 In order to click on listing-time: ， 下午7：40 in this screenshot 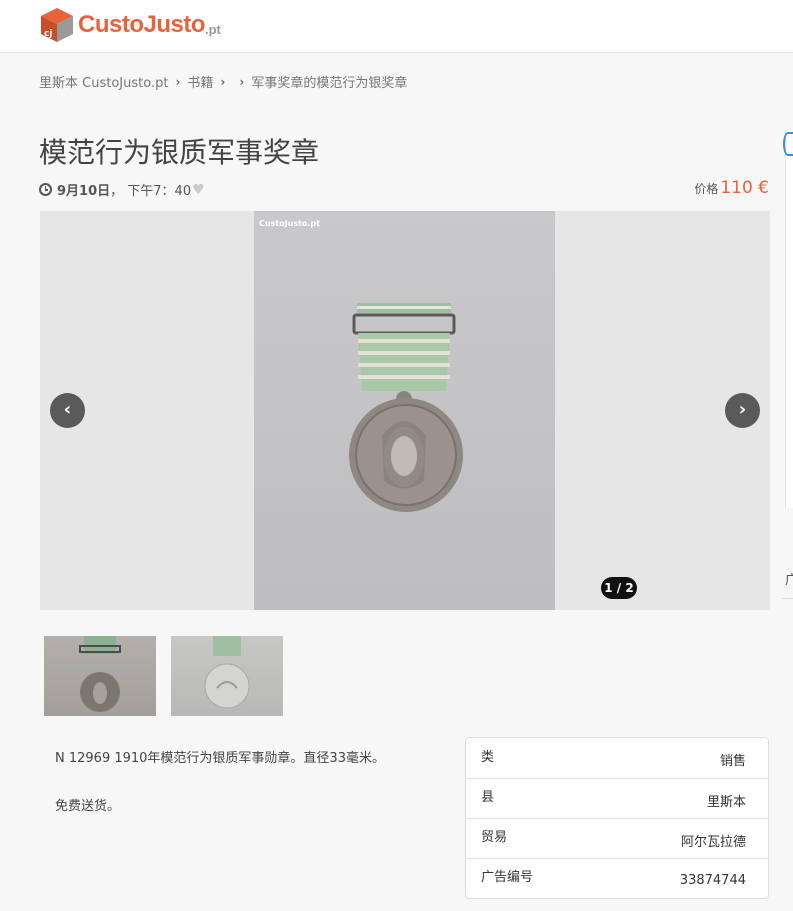, I will do `click(151, 191)`.